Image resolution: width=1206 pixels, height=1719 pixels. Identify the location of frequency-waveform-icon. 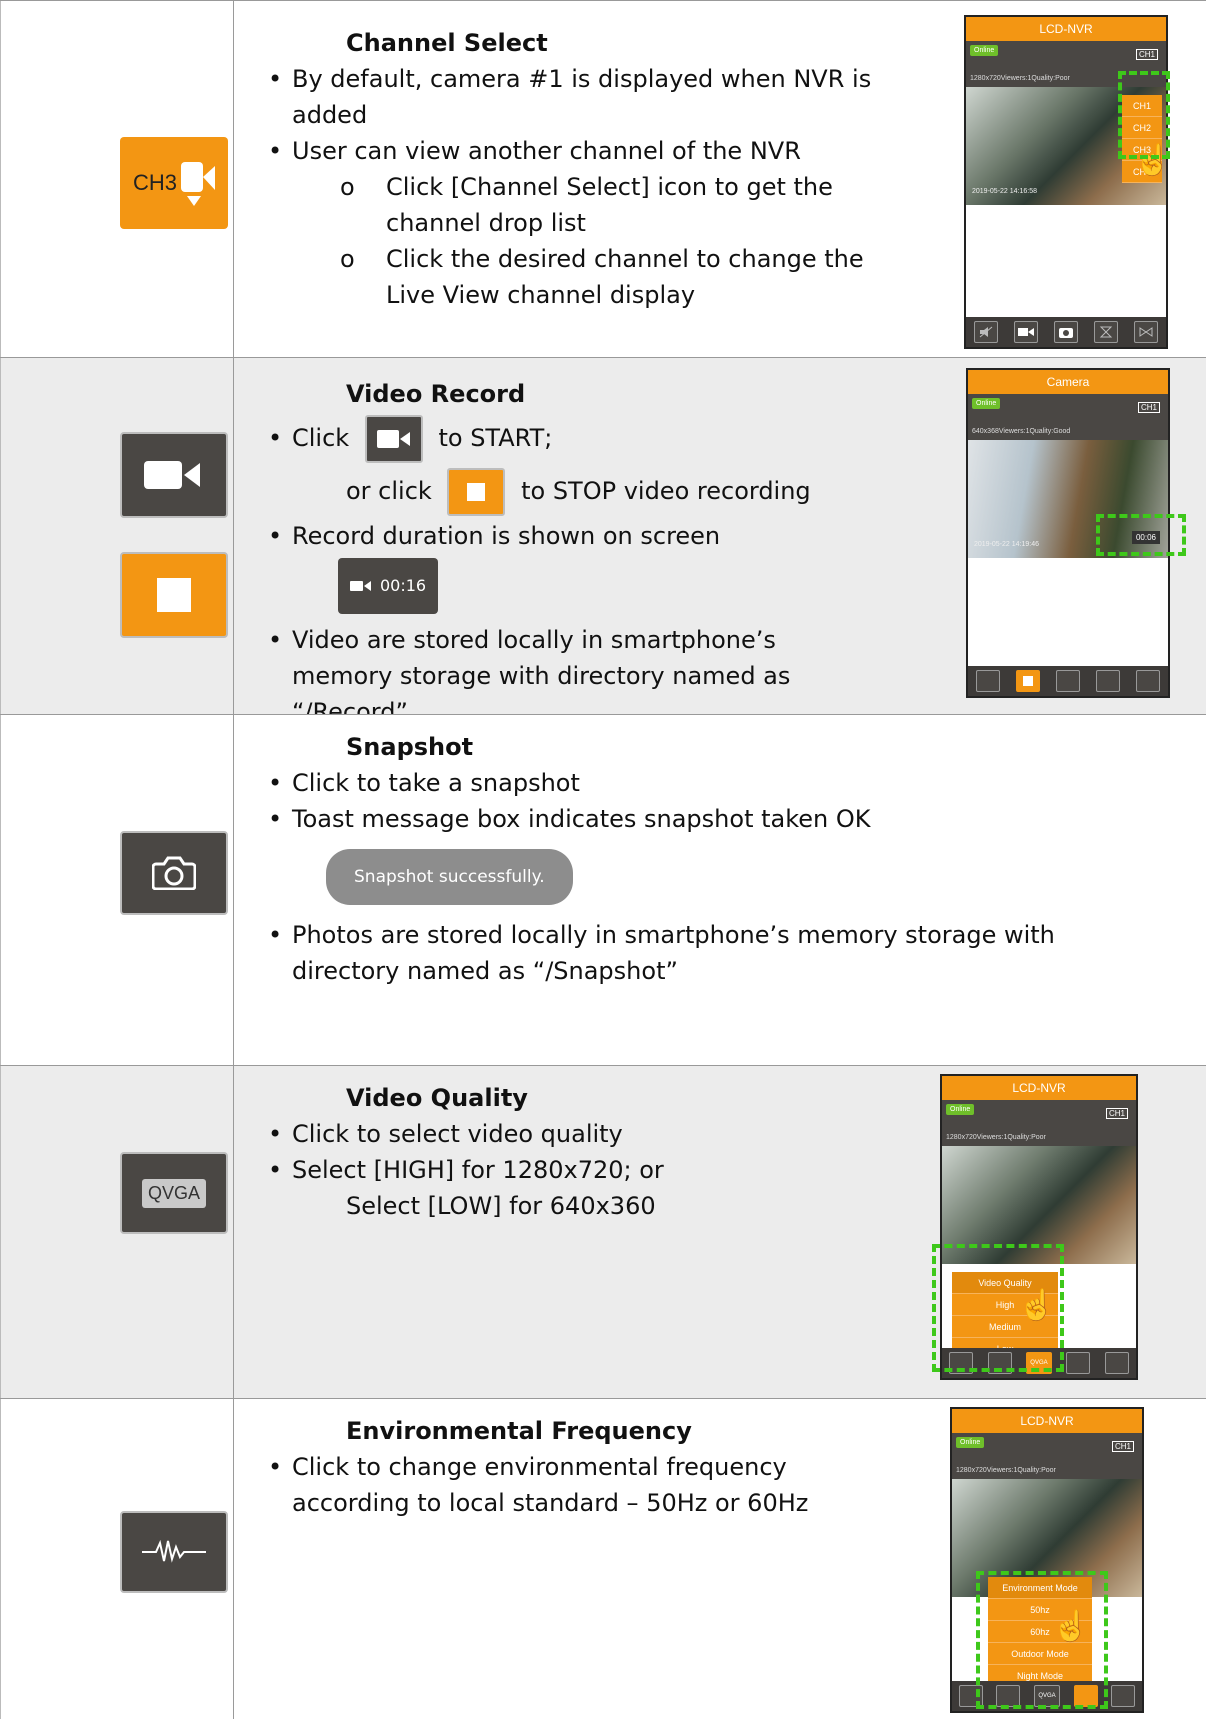
(174, 1552).